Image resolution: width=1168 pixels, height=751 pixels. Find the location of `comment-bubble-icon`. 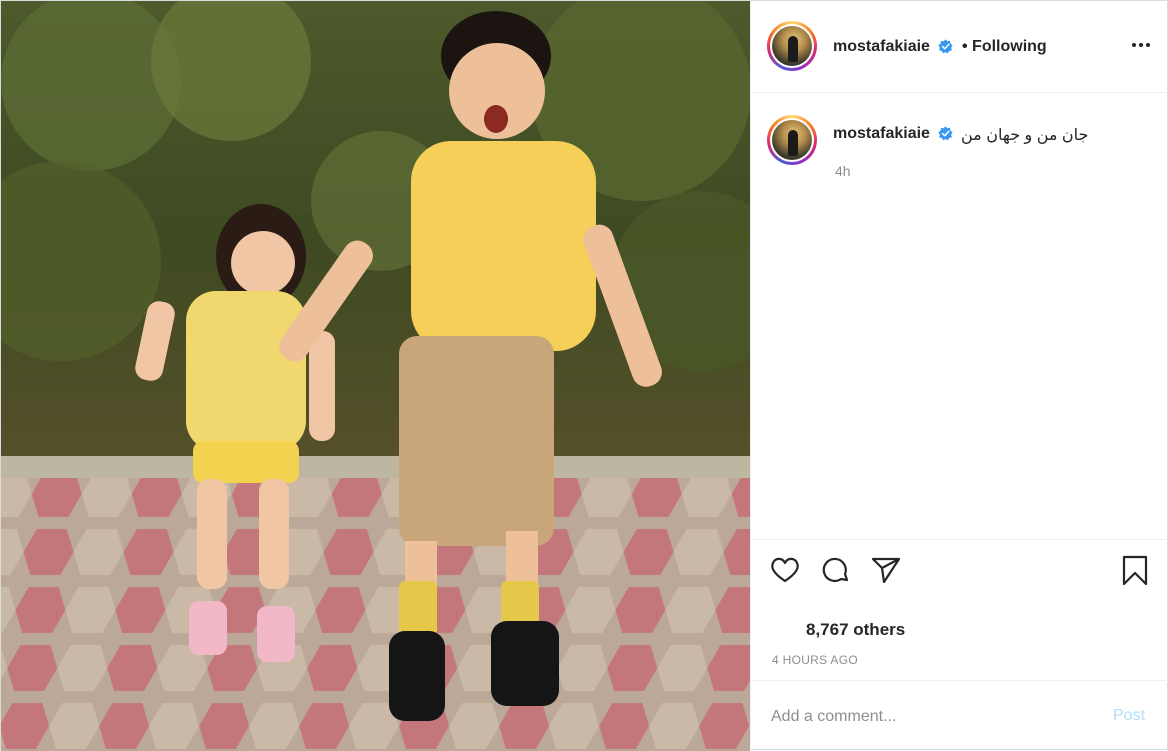

comment-bubble-icon is located at coordinates (836, 570).